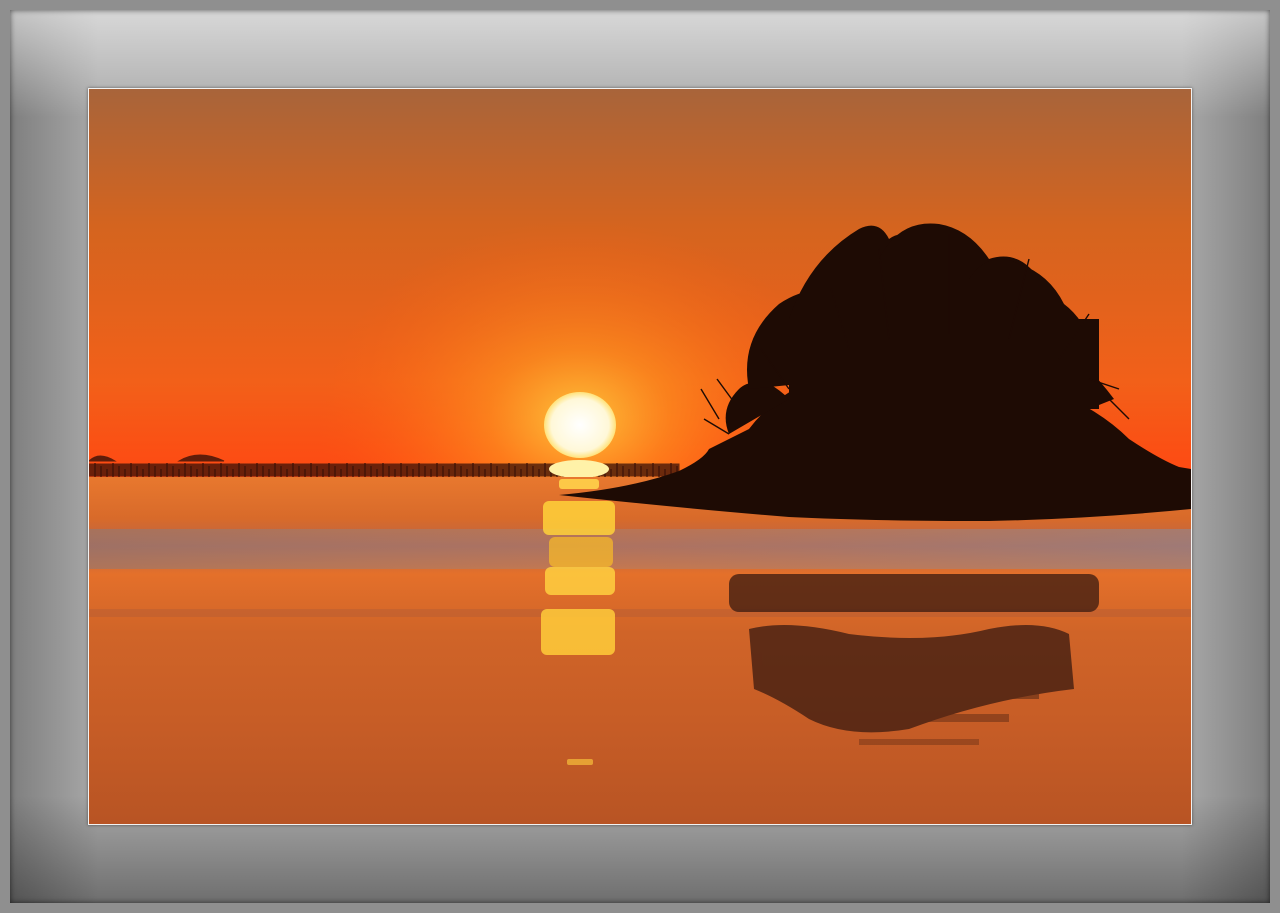 This screenshot has width=1280, height=913. What do you see at coordinates (580, 425) in the screenshot?
I see `sun` at bounding box center [580, 425].